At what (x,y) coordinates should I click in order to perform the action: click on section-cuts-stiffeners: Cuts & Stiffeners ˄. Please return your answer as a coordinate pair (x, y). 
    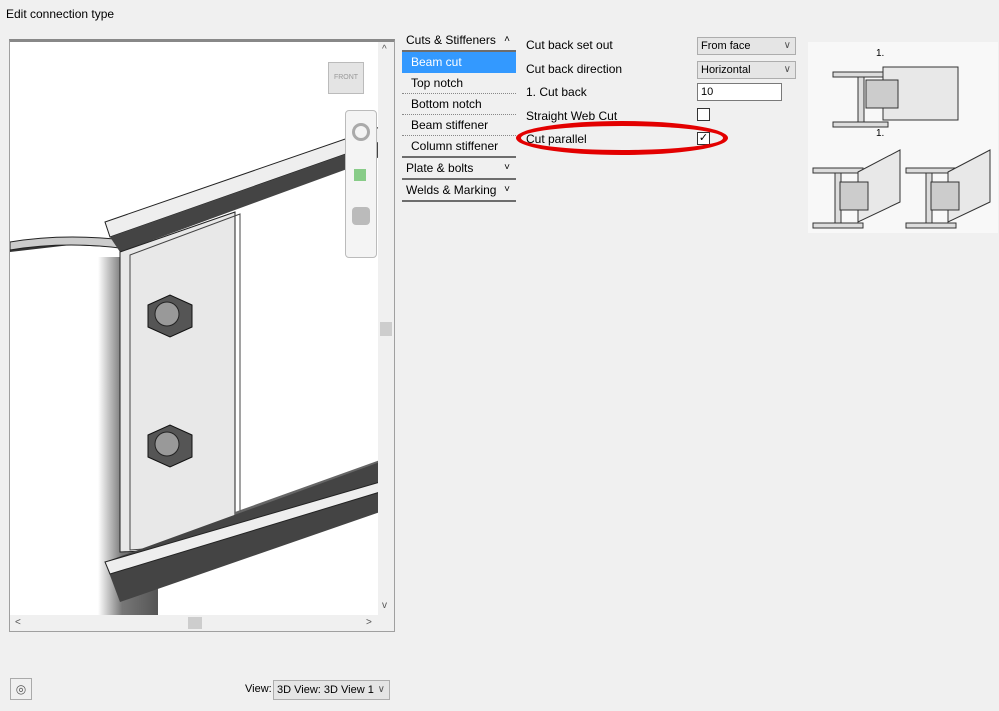
    Looking at the image, I should click on (459, 41).